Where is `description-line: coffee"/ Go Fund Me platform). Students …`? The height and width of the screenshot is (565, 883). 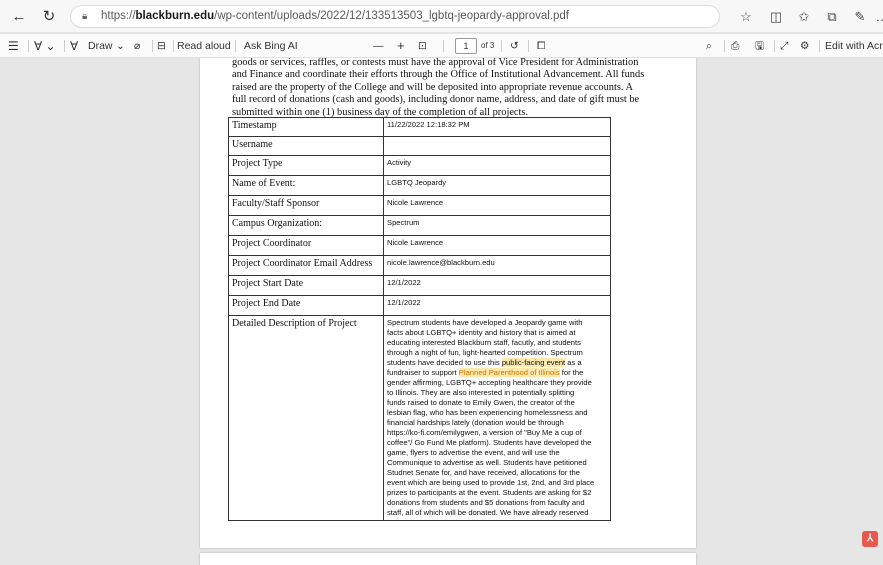
description-line: coffee"/ Go Fund Me platform). Students … is located at coordinates (489, 442).